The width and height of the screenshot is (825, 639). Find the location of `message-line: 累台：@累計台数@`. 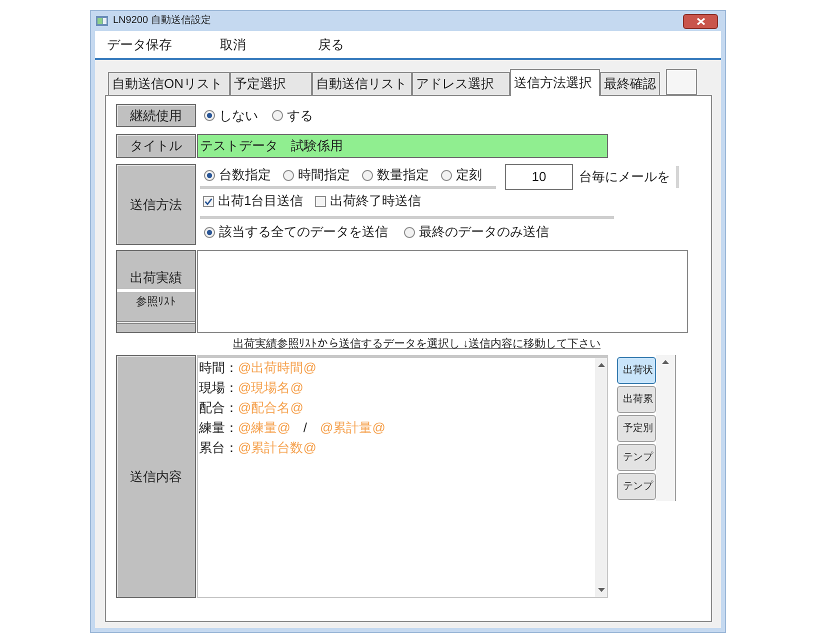

message-line: 累台：@累計台数@ is located at coordinates (258, 448).